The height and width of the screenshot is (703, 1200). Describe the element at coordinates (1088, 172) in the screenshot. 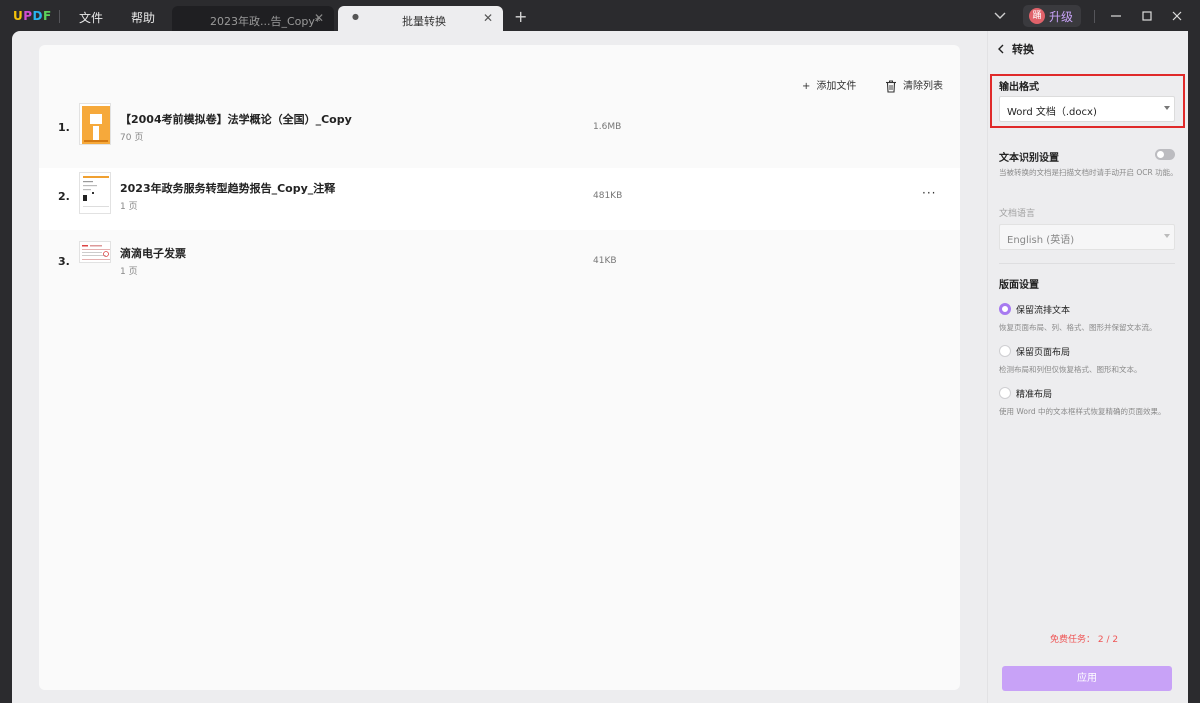

I see `ocr-description: 当被转换的文档是扫描文档时请手动开启 OCR 功能。` at that location.